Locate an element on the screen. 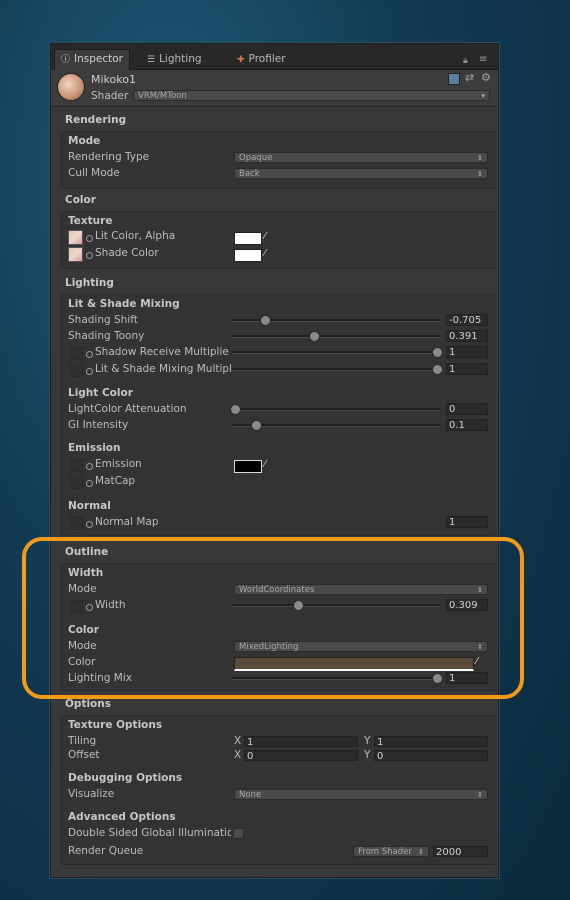 This screenshot has height=900, width=570. gi-intensity-field: 0.1 is located at coordinates (467, 425).